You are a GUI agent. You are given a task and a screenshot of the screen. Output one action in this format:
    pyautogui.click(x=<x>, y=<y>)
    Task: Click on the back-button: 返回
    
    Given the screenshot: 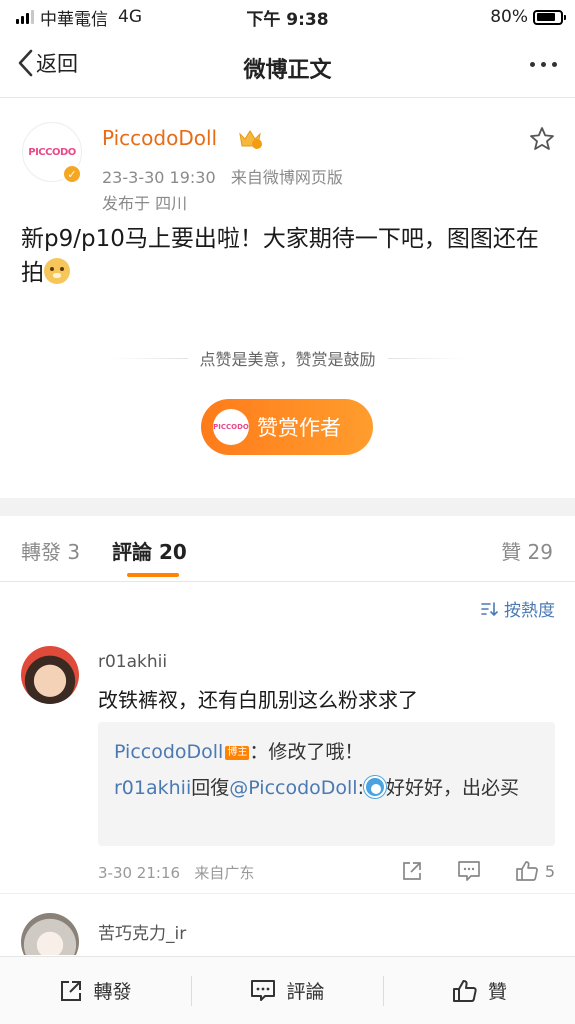 What is the action you would take?
    pyautogui.click(x=47, y=63)
    